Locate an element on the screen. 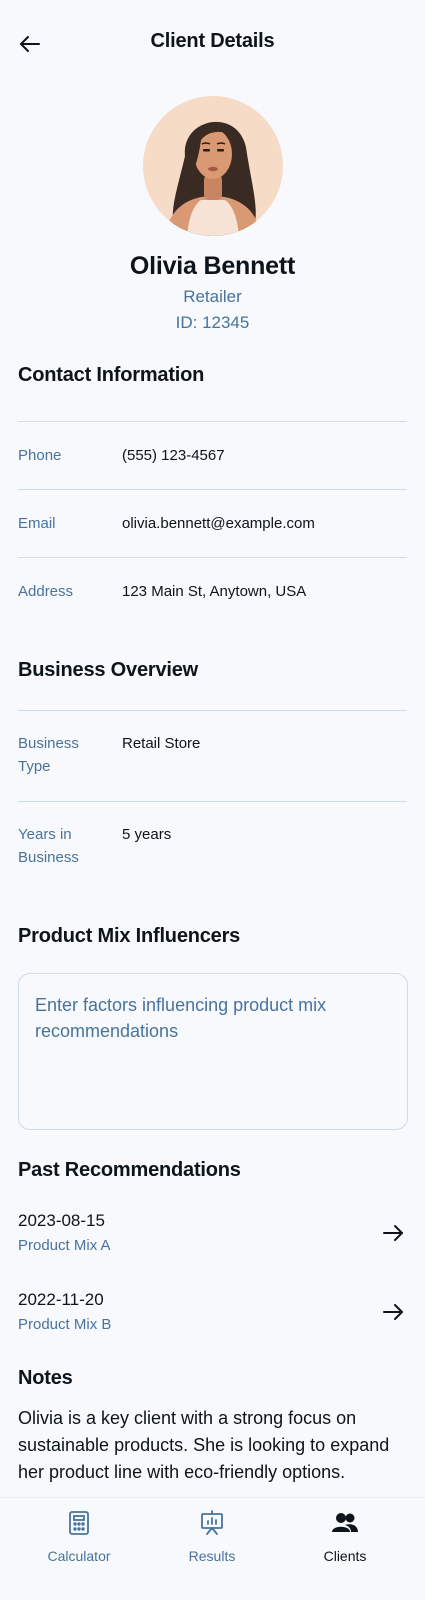  recommendation-mix: Product Mix B is located at coordinates (65, 1324).